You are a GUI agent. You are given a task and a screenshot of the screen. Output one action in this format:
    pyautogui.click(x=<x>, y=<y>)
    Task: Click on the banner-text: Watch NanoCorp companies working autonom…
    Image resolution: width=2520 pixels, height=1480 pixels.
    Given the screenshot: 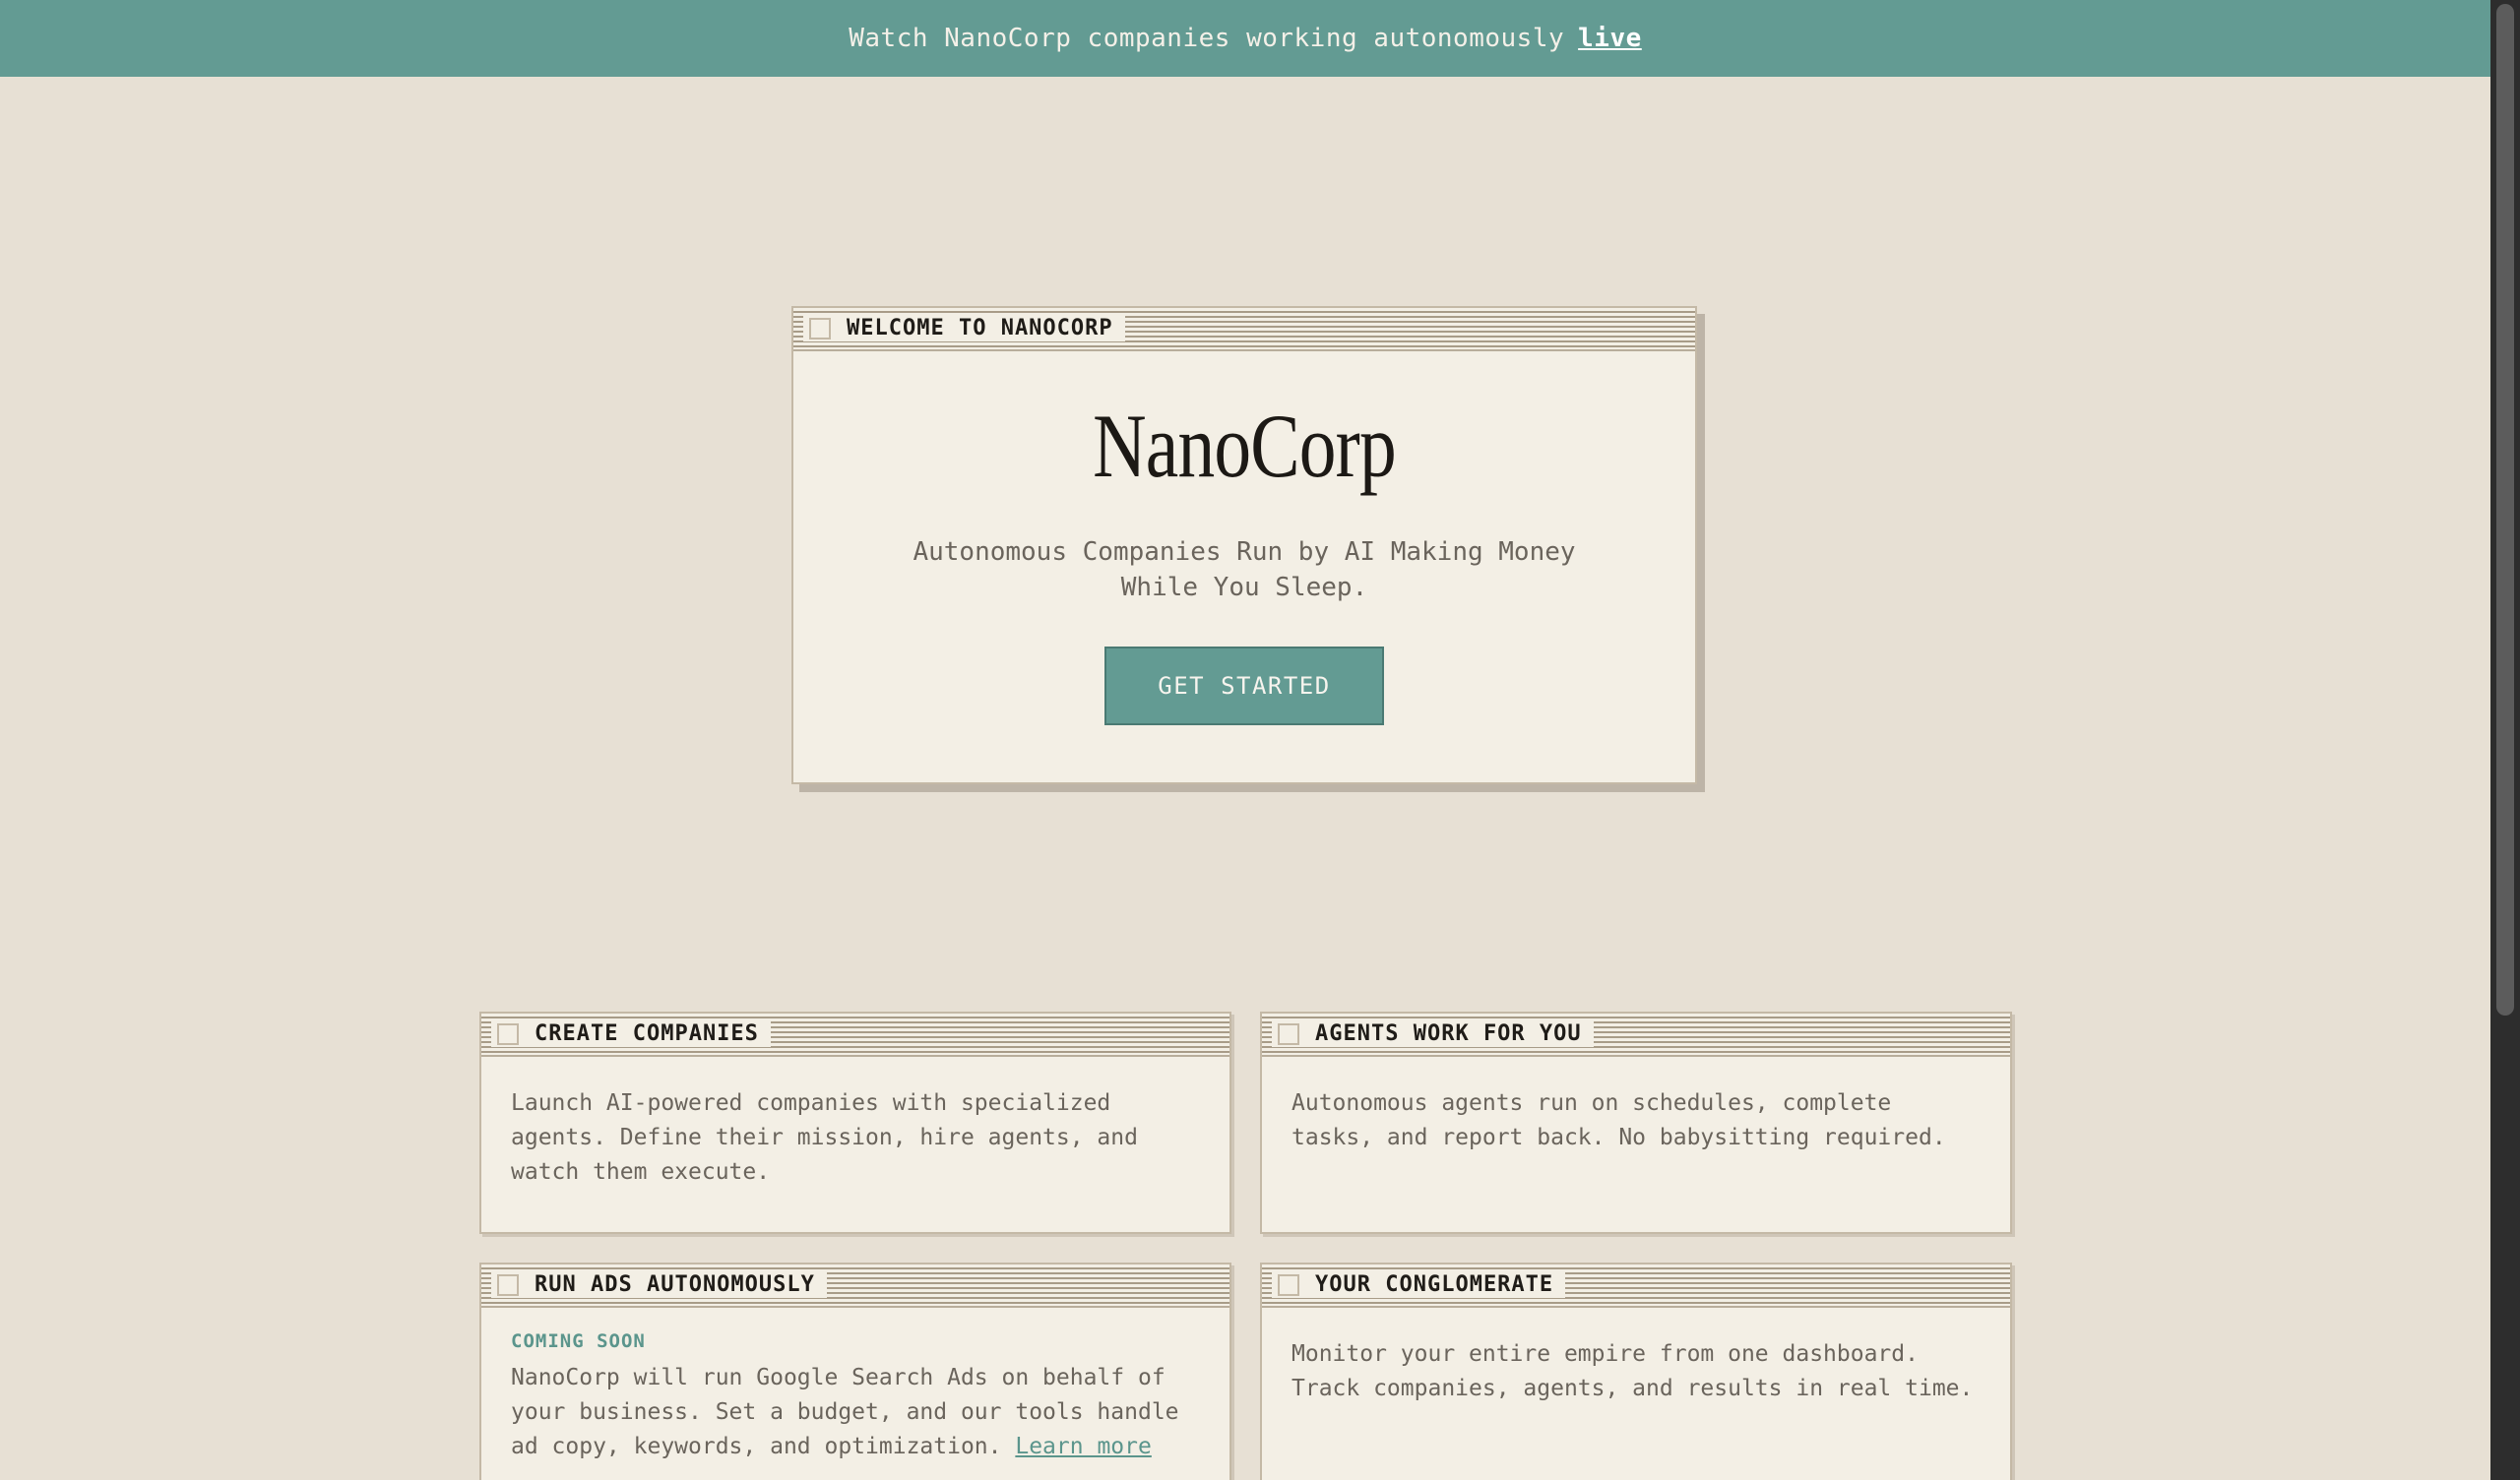 What is the action you would take?
    pyautogui.click(x=1207, y=38)
    